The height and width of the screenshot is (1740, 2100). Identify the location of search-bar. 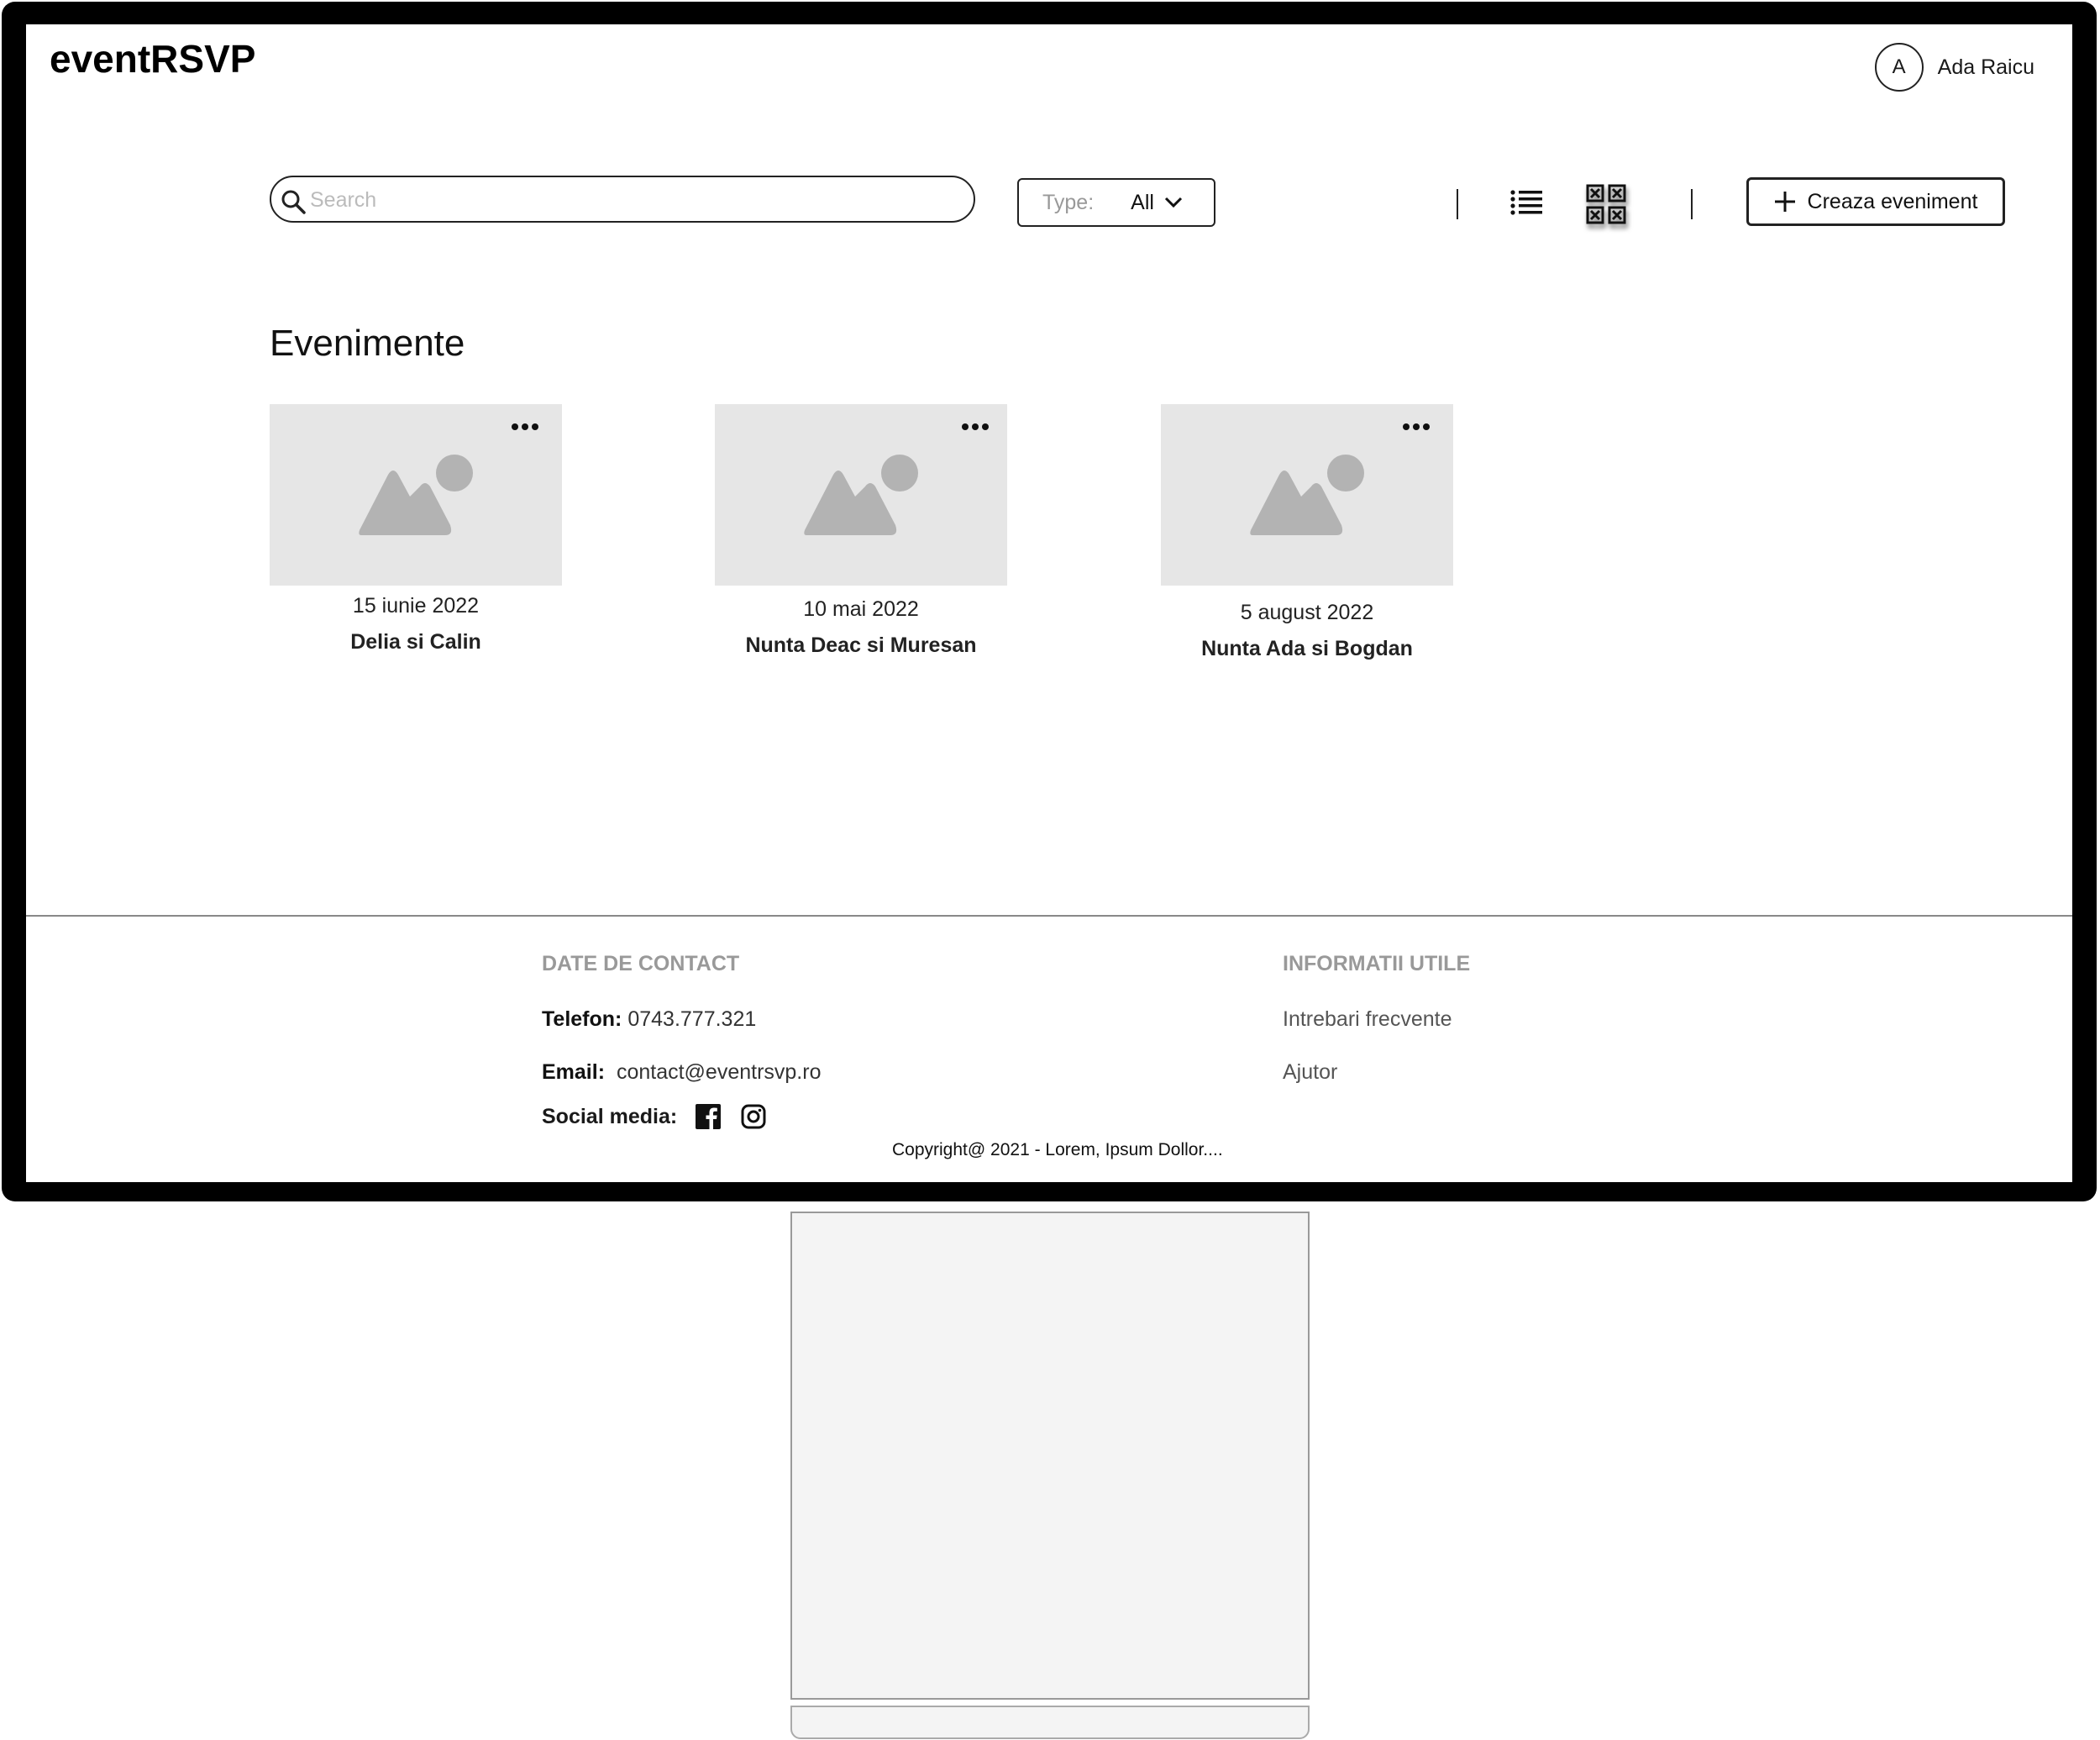
(622, 199).